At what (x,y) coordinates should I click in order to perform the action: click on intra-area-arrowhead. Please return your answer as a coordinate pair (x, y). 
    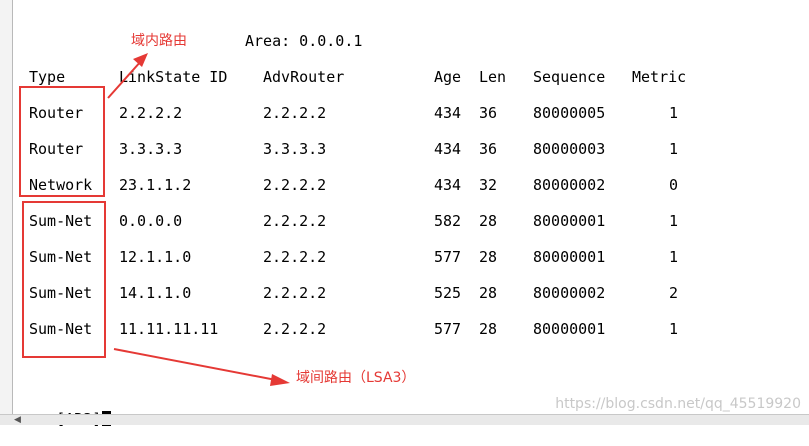
    Looking at the image, I should click on (140, 60).